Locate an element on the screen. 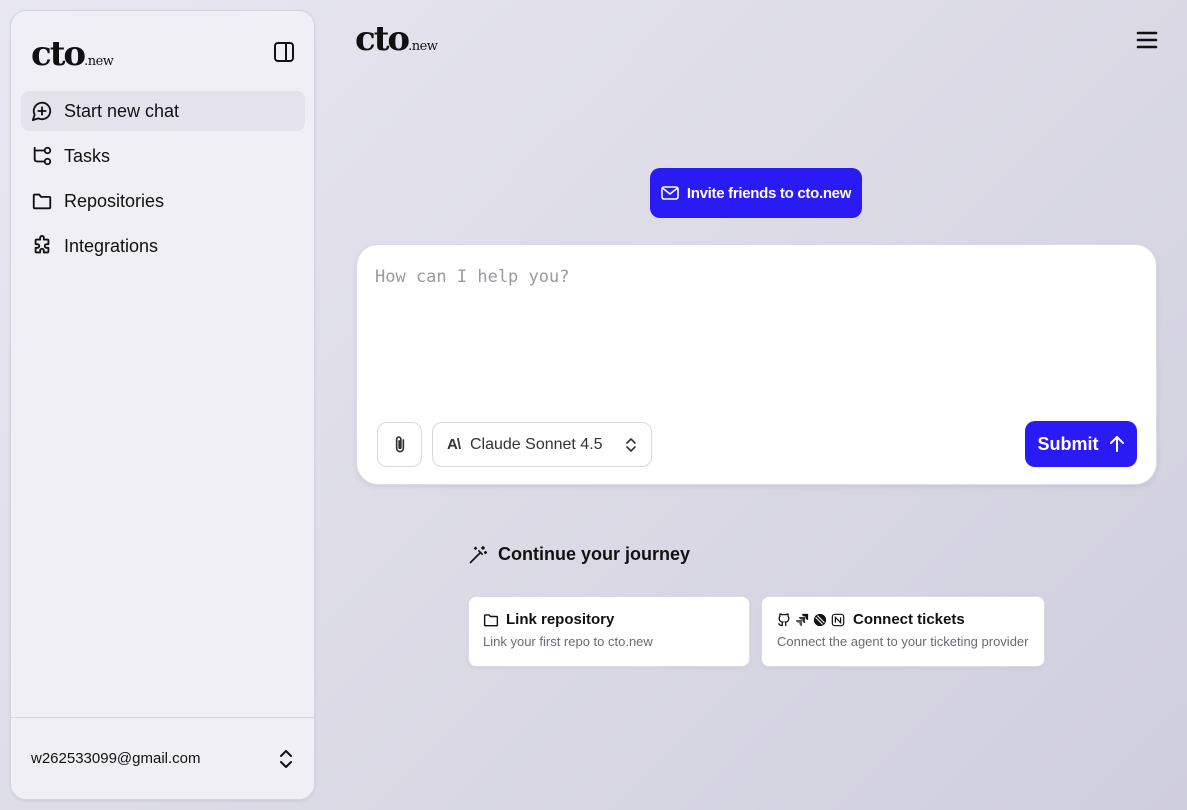  chat-input is located at coordinates (755, 327).